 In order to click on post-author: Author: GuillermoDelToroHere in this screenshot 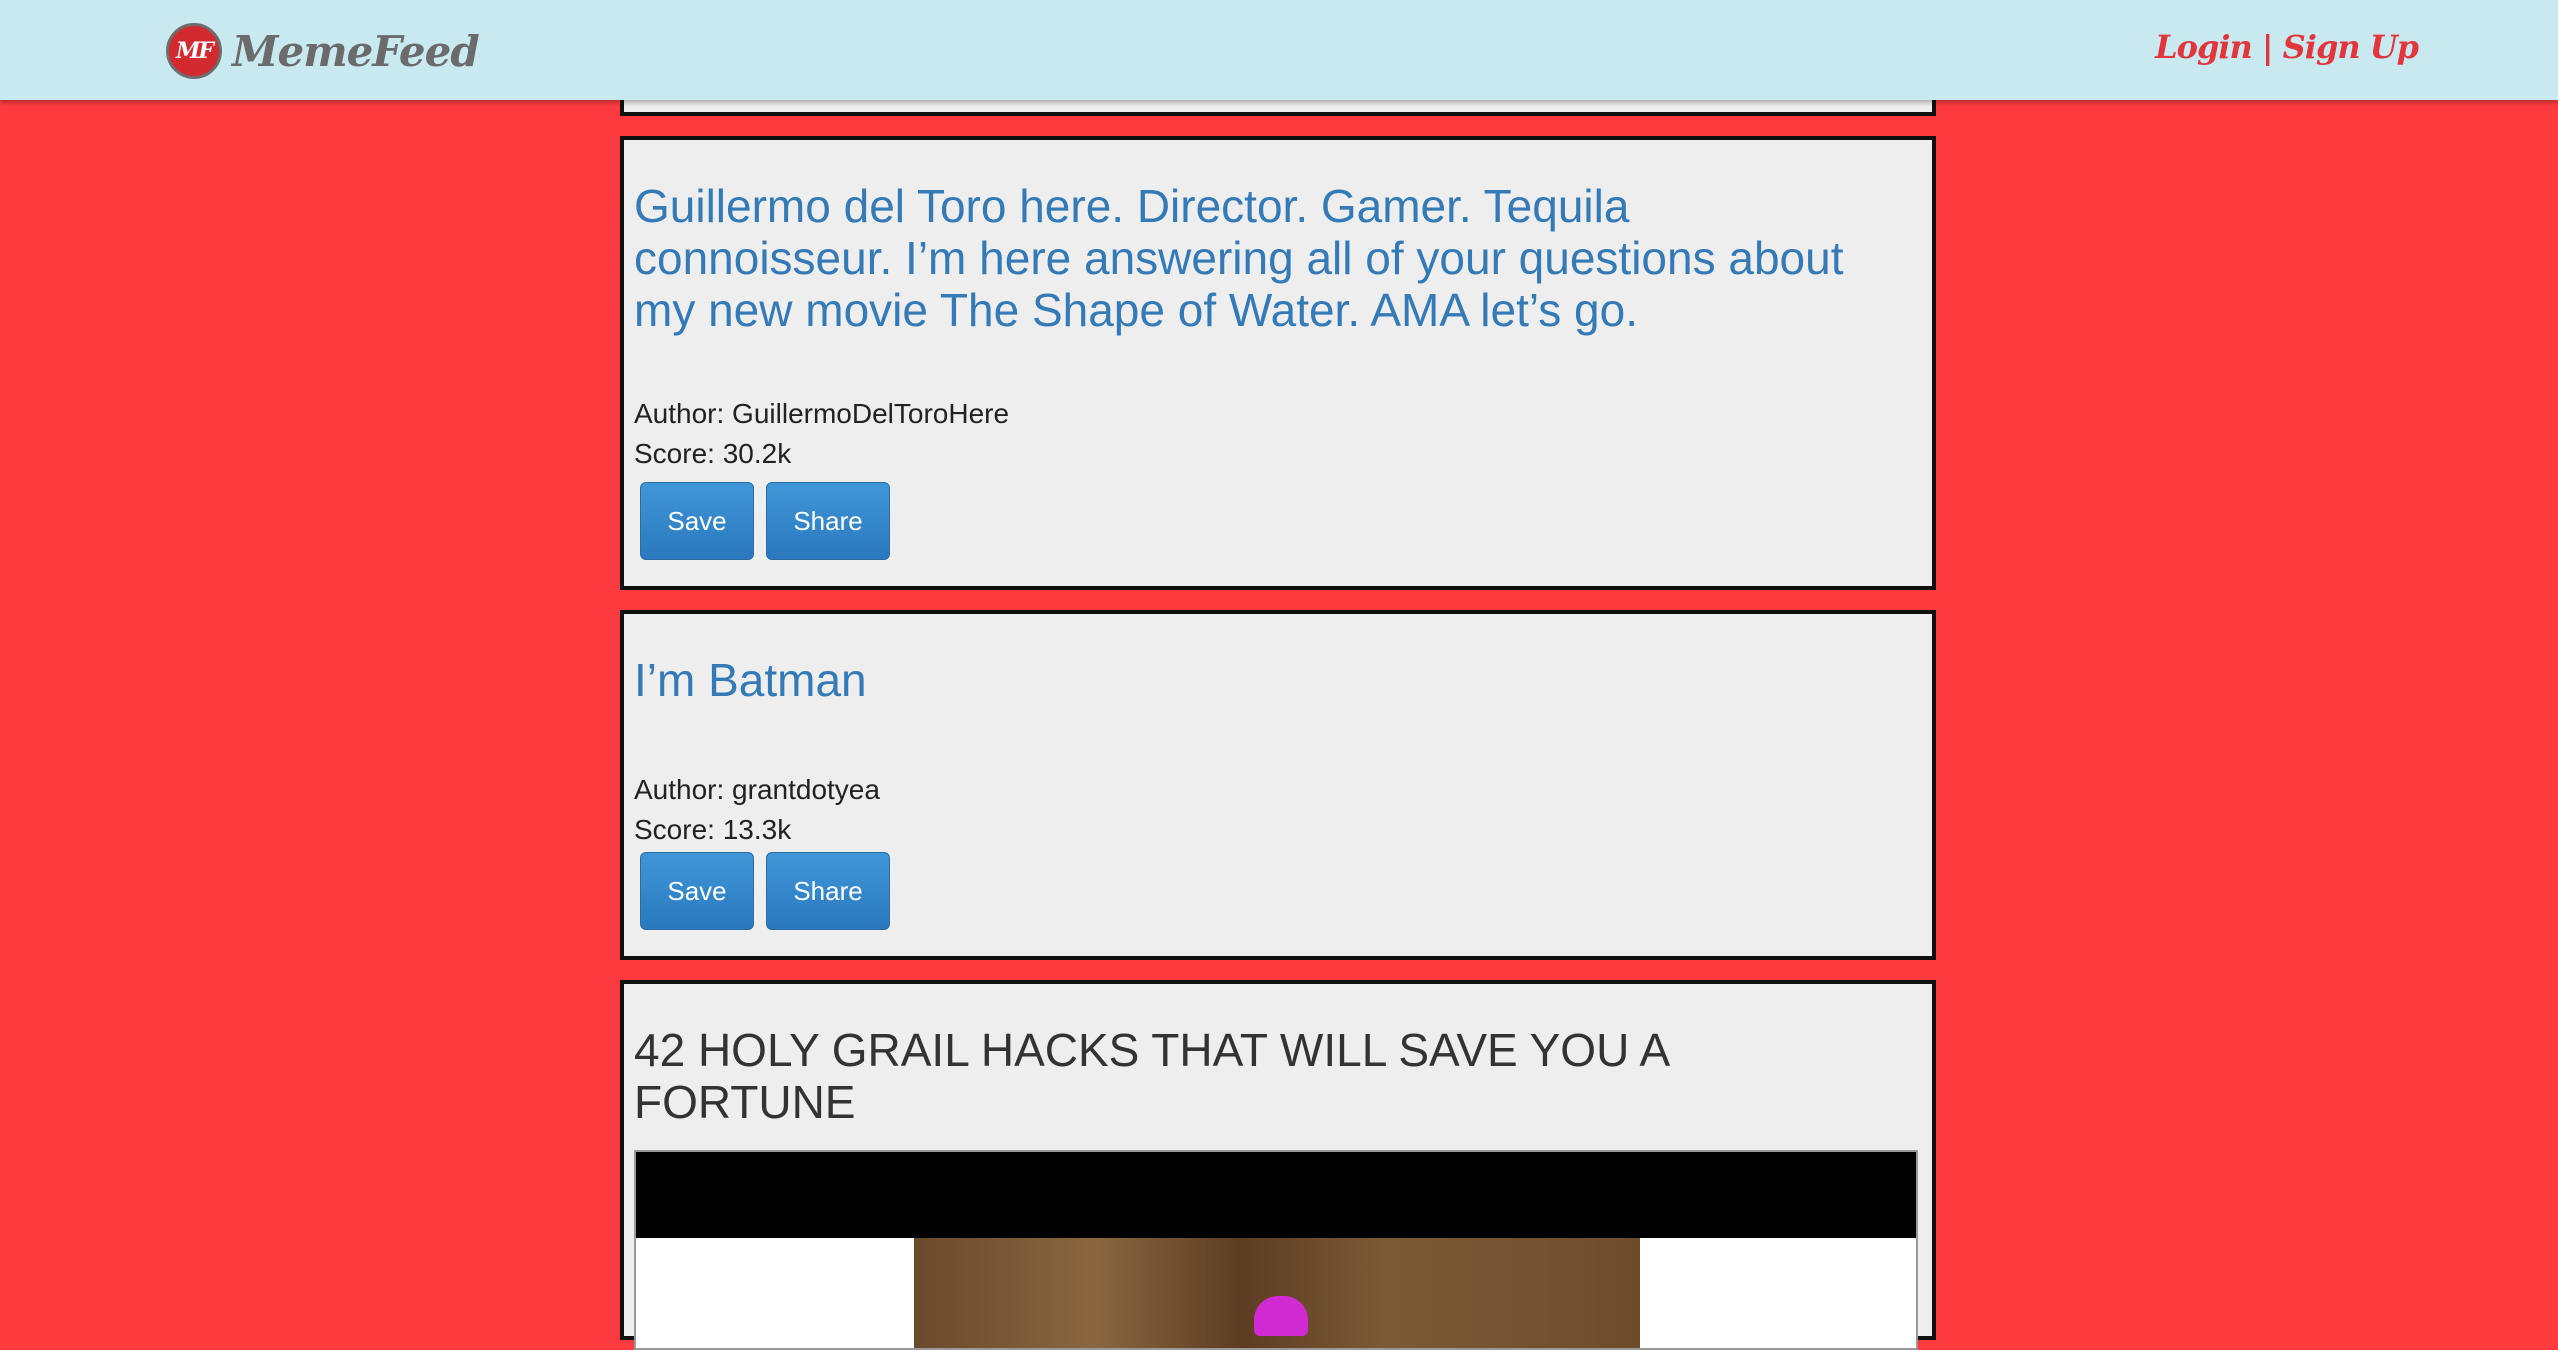, I will do `click(822, 413)`.